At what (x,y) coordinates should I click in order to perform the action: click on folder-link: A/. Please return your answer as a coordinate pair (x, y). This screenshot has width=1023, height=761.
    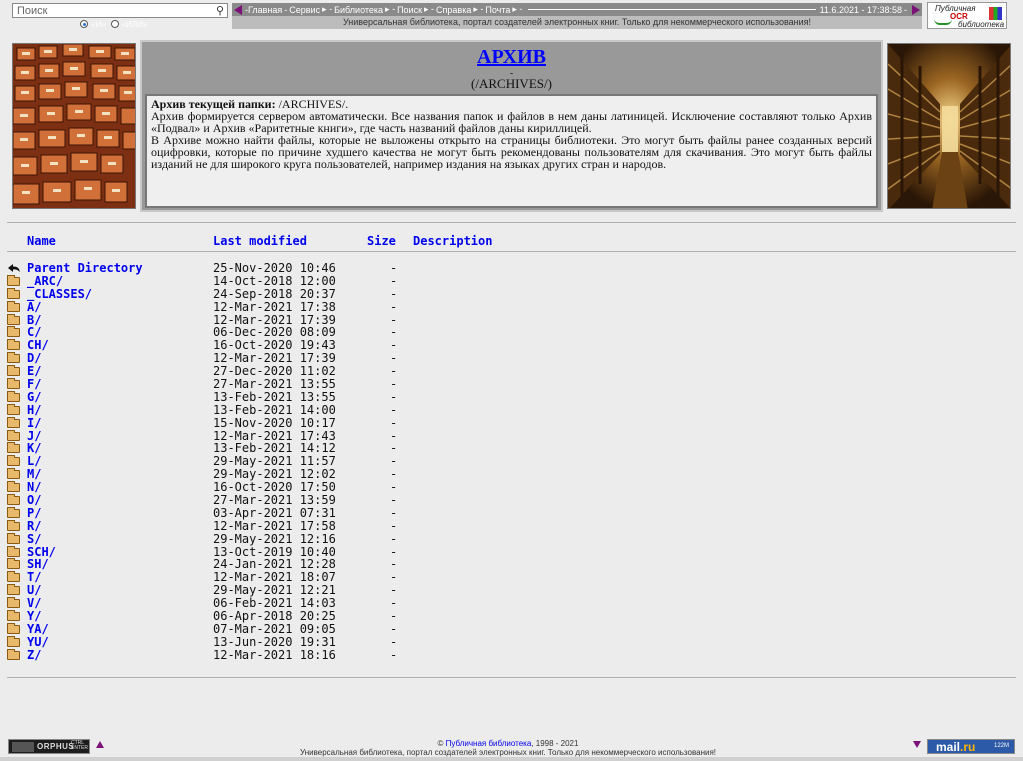
    Looking at the image, I should click on (34, 307).